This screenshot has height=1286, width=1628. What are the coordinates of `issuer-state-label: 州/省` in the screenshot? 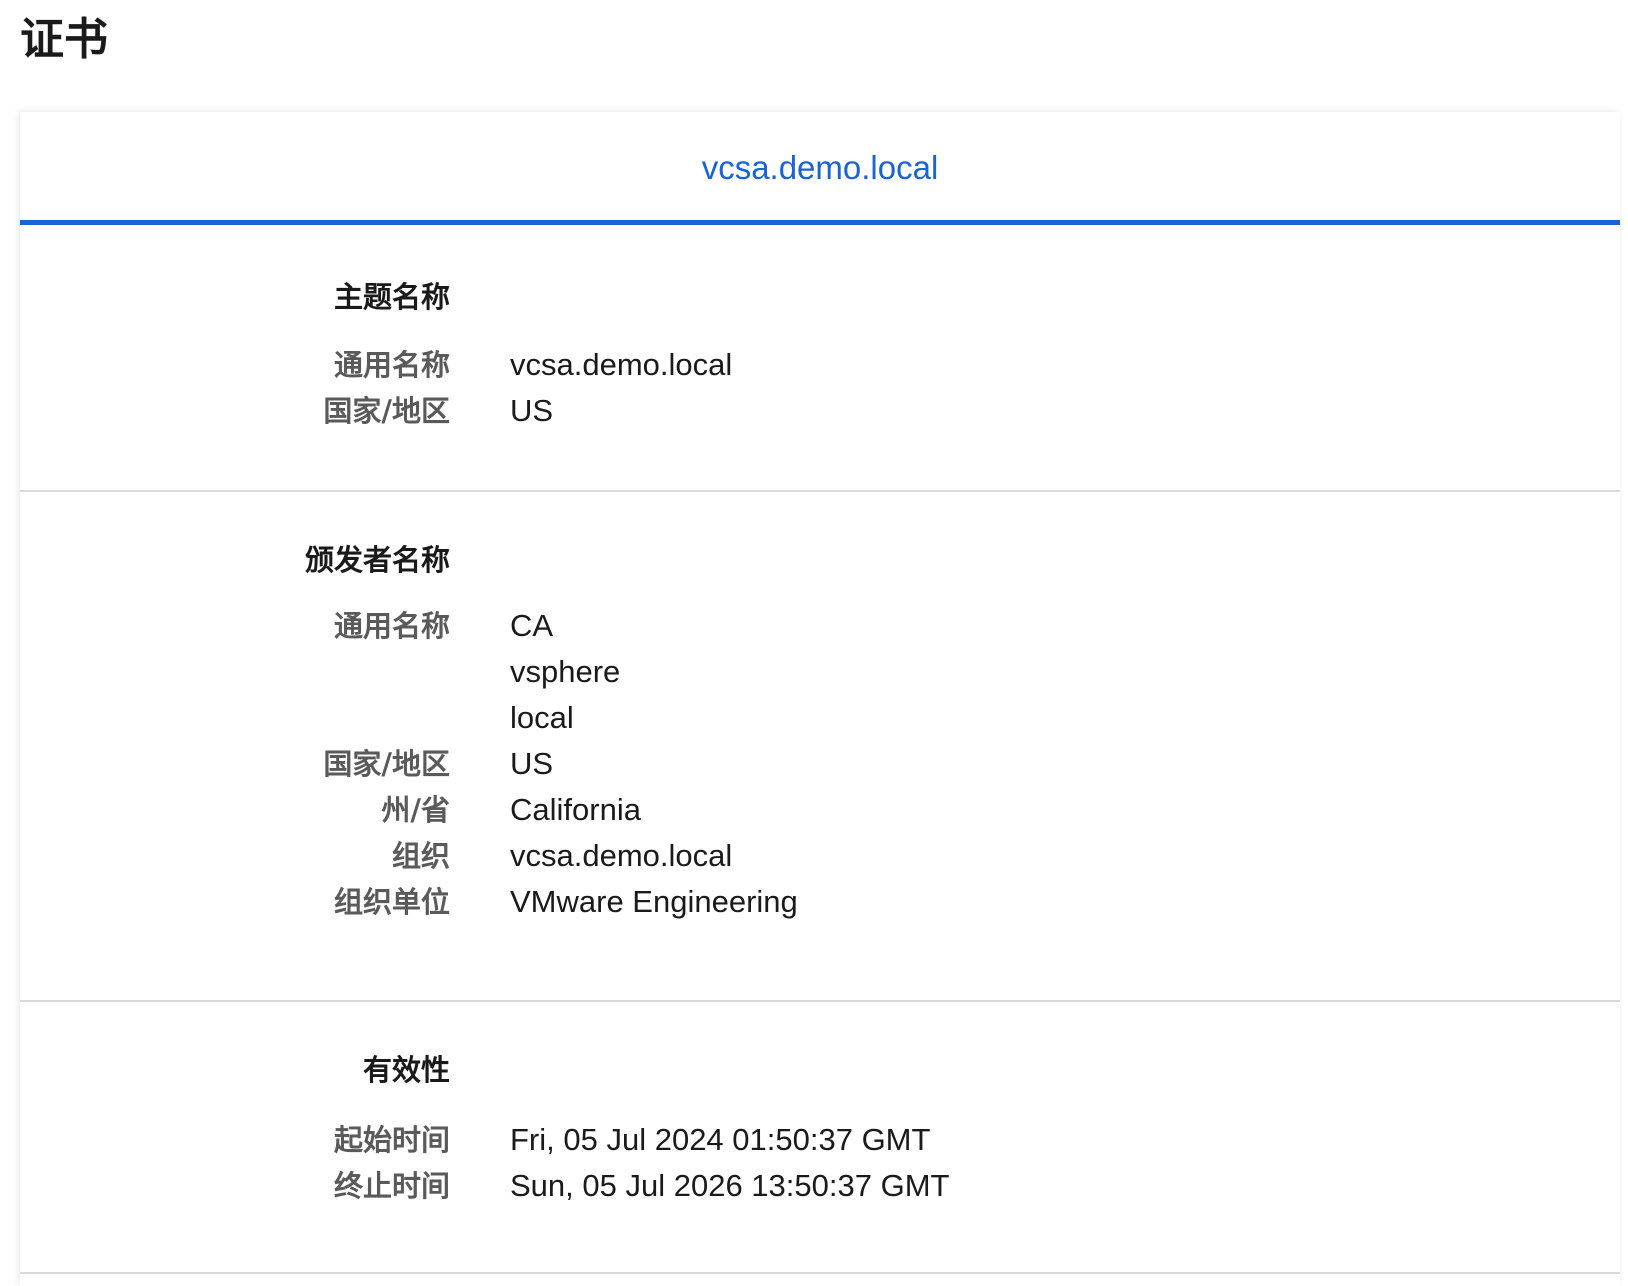 It's located at (415, 810).